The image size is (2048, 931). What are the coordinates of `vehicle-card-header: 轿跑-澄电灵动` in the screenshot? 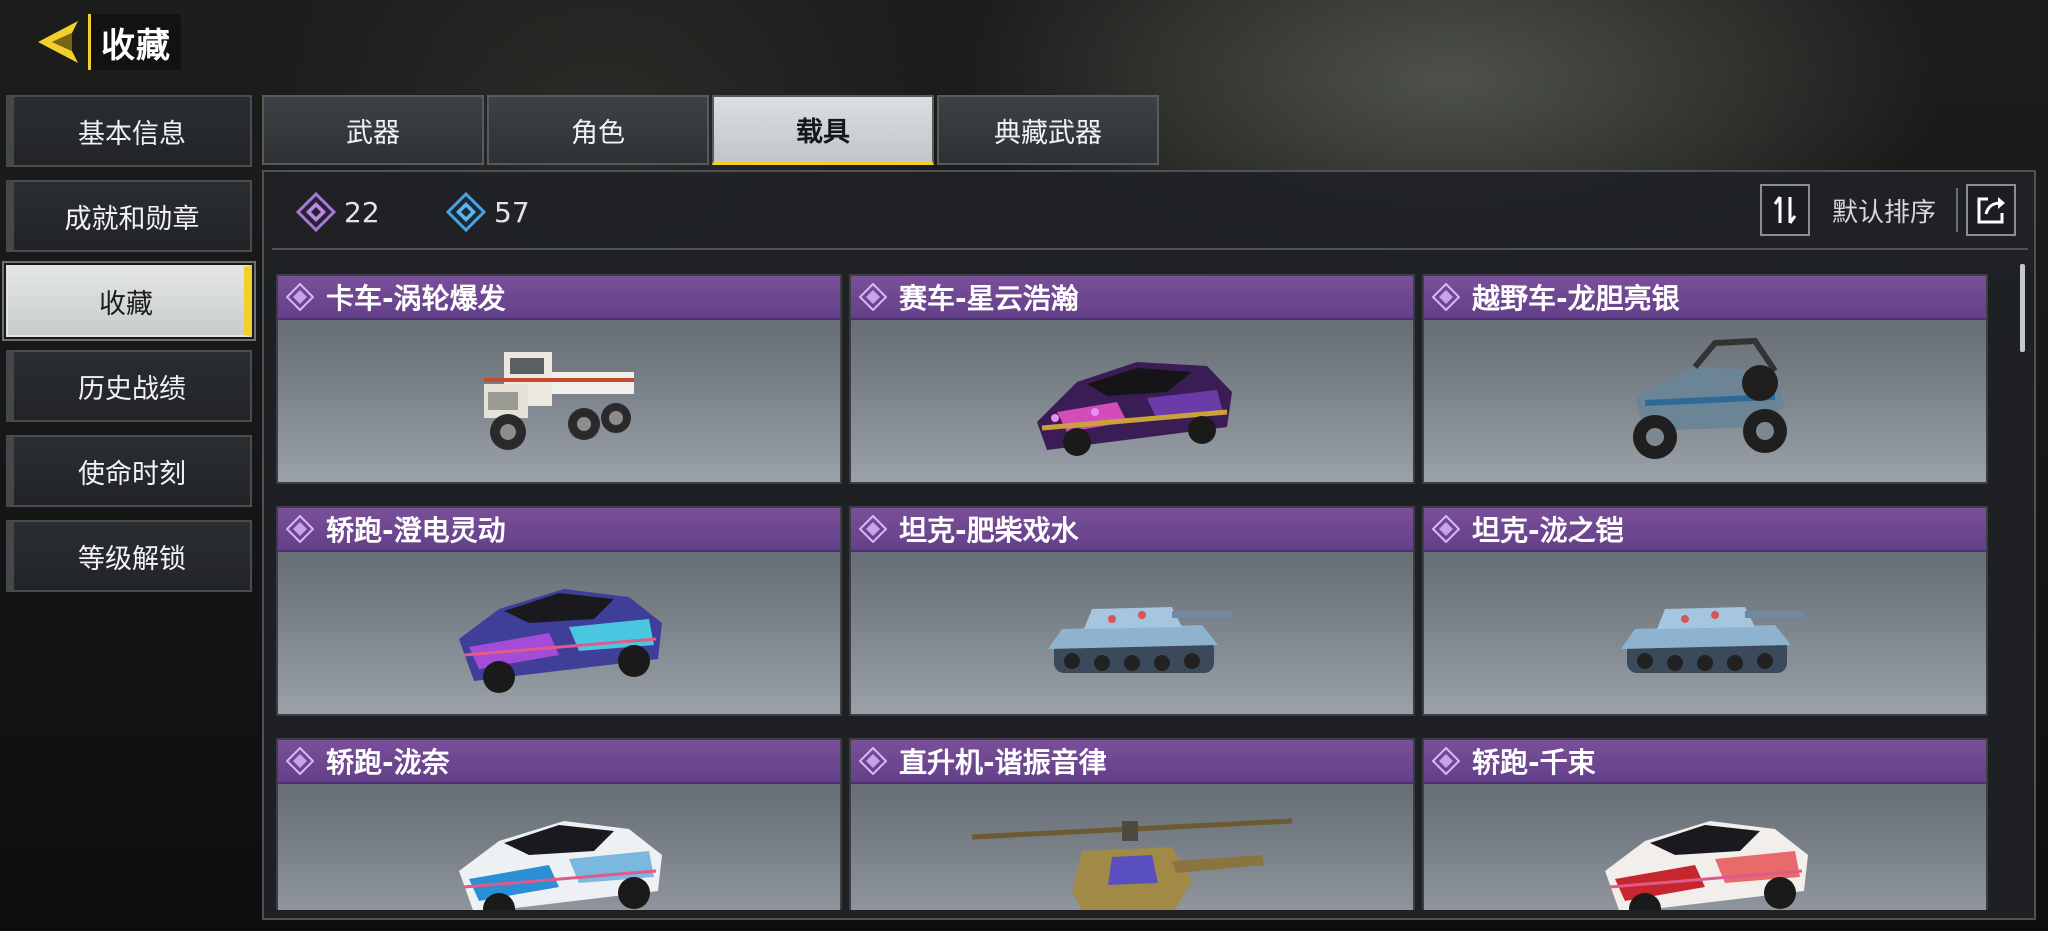 It's located at (559, 530).